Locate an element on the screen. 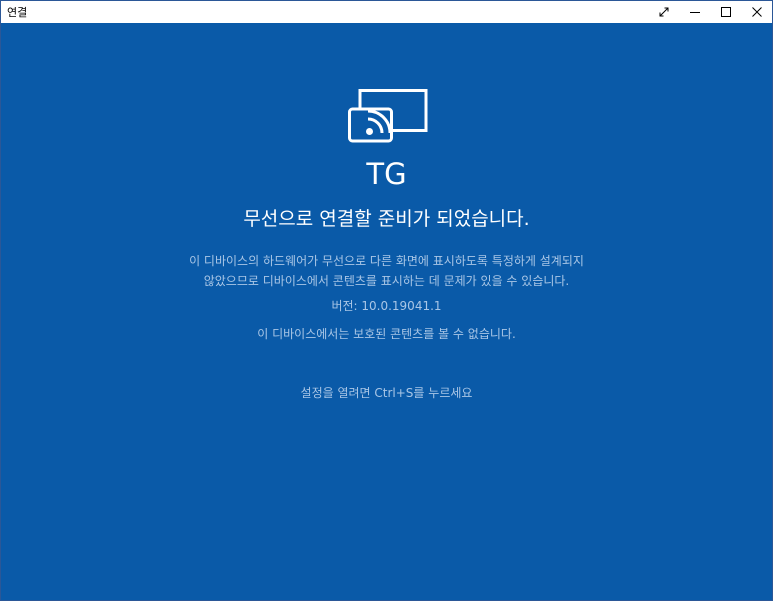 This screenshot has height=601, width=773. window-controls is located at coordinates (710, 12).